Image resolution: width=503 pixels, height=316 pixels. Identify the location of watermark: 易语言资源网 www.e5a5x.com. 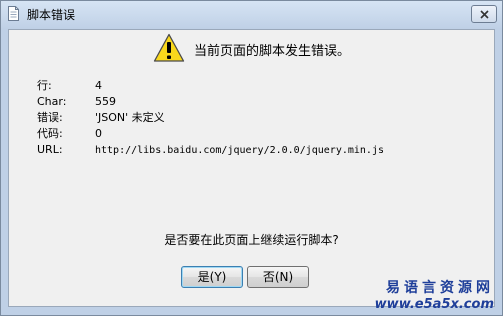
(434, 294).